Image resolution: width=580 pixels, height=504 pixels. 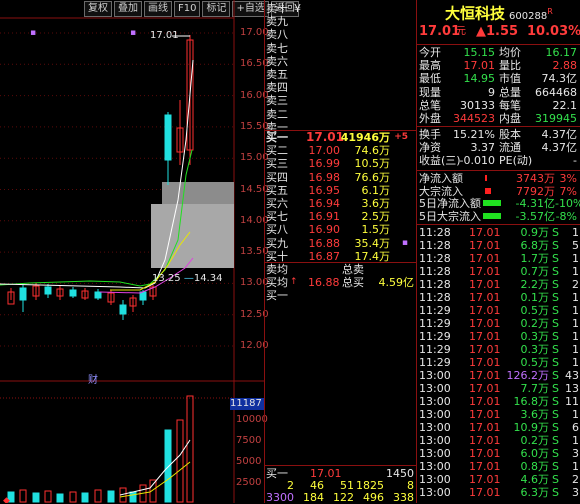 I want to click on tick-count: 11, so click(x=572, y=401).